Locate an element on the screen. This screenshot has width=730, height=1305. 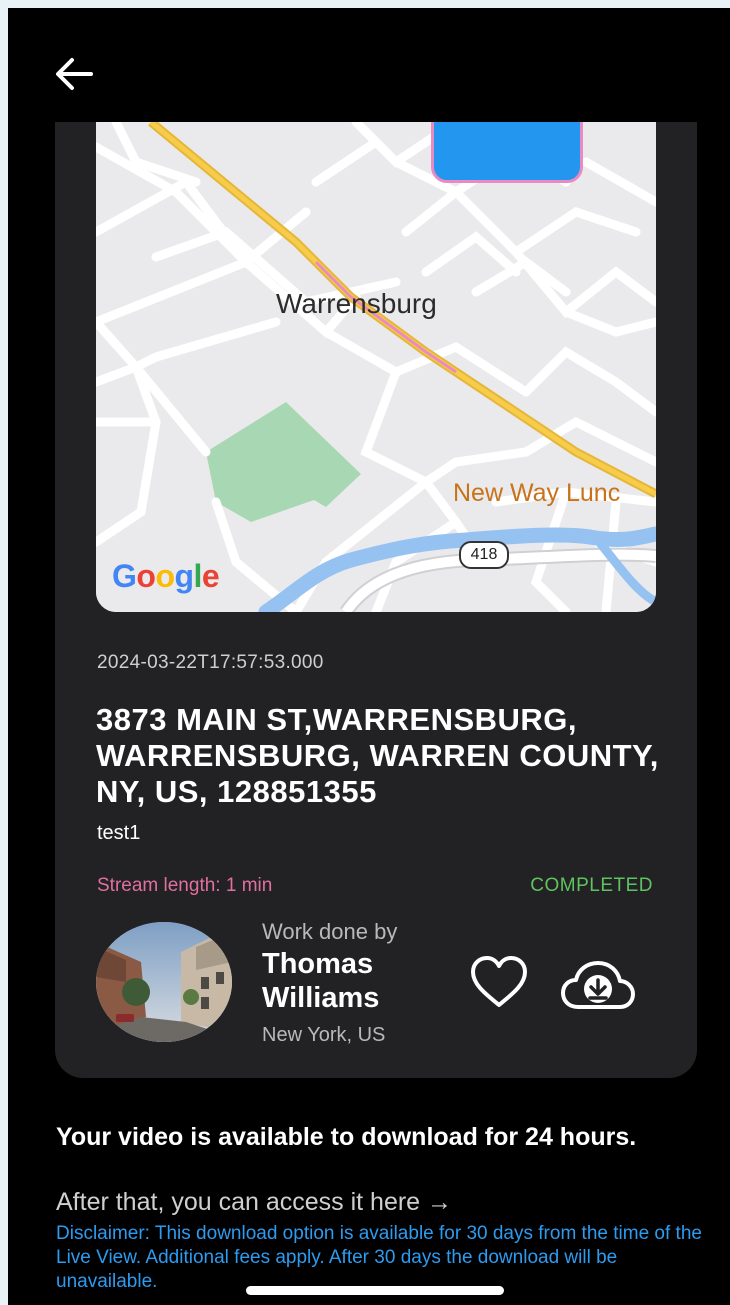
avatar-street-photo is located at coordinates (164, 982).